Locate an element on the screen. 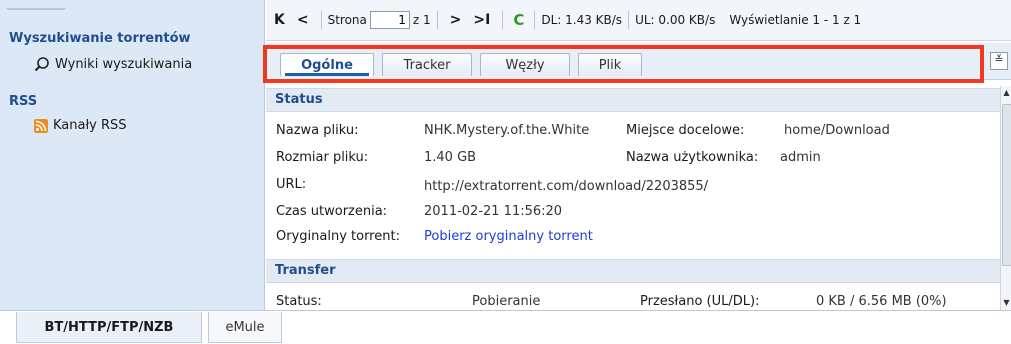 This screenshot has width=1011, height=344. sidebar-item-search-results: Wyniki wyszukiwania is located at coordinates (113, 64).